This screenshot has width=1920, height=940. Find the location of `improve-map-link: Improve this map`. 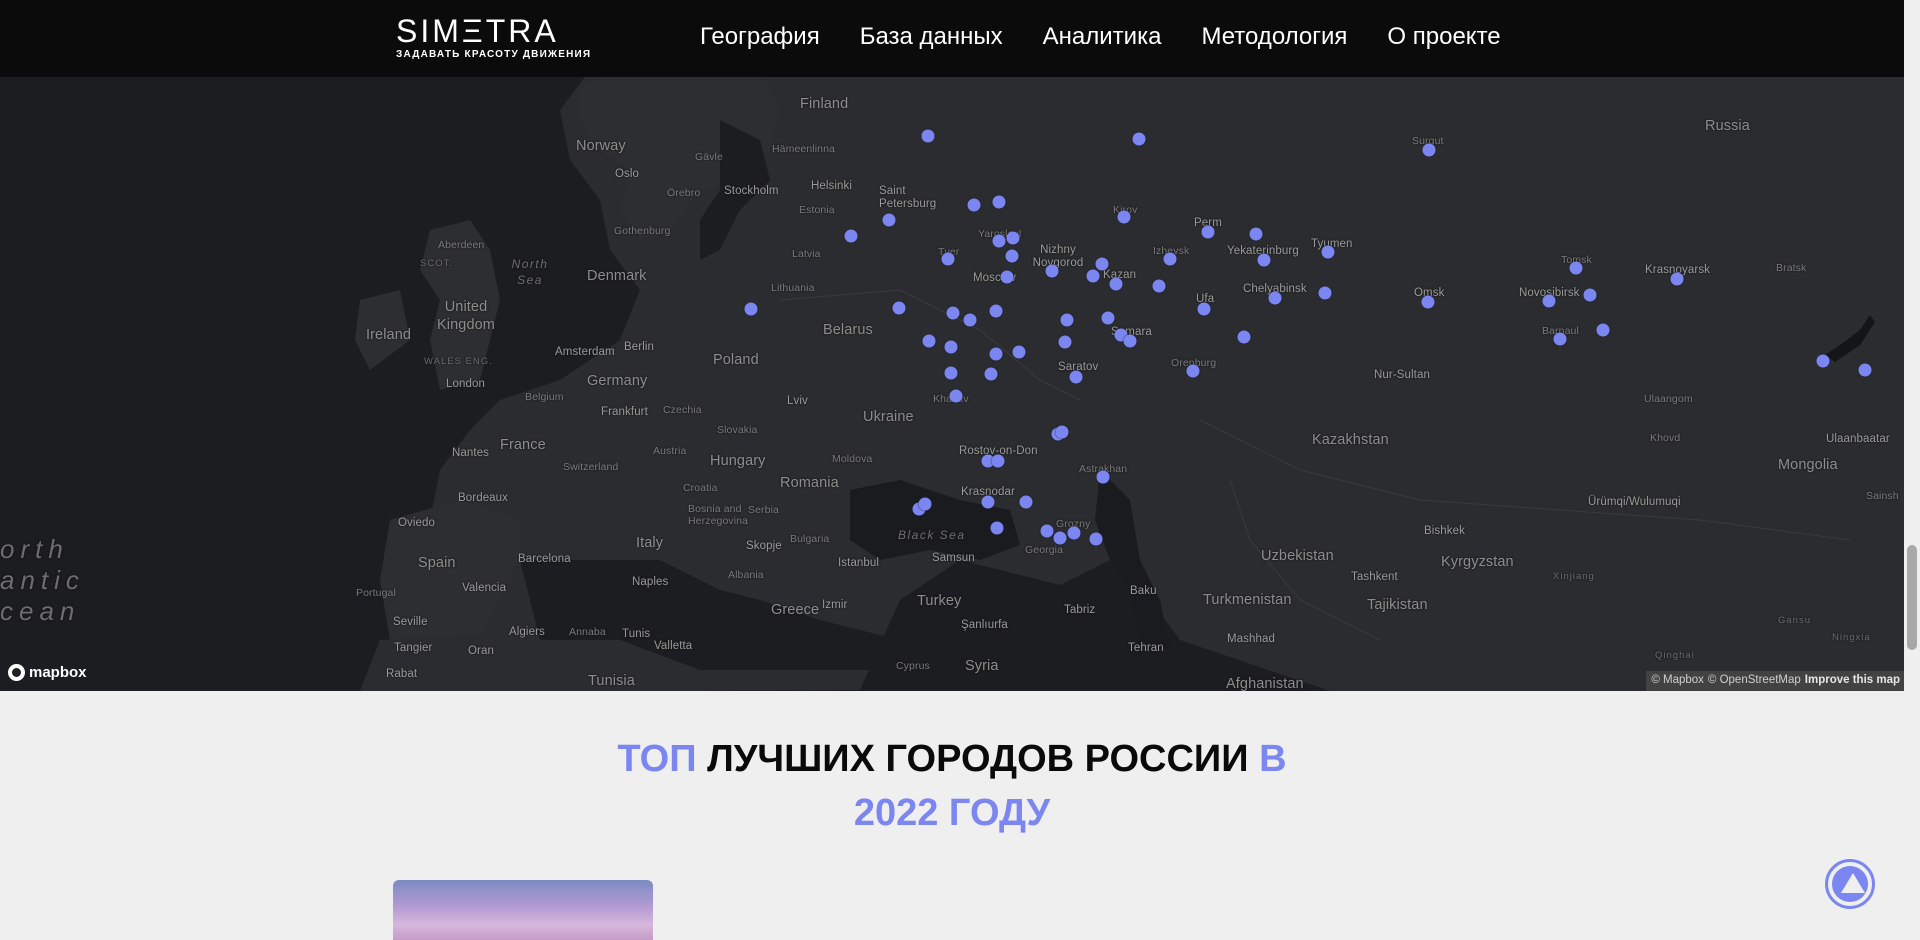

improve-map-link: Improve this map is located at coordinates (1852, 682).